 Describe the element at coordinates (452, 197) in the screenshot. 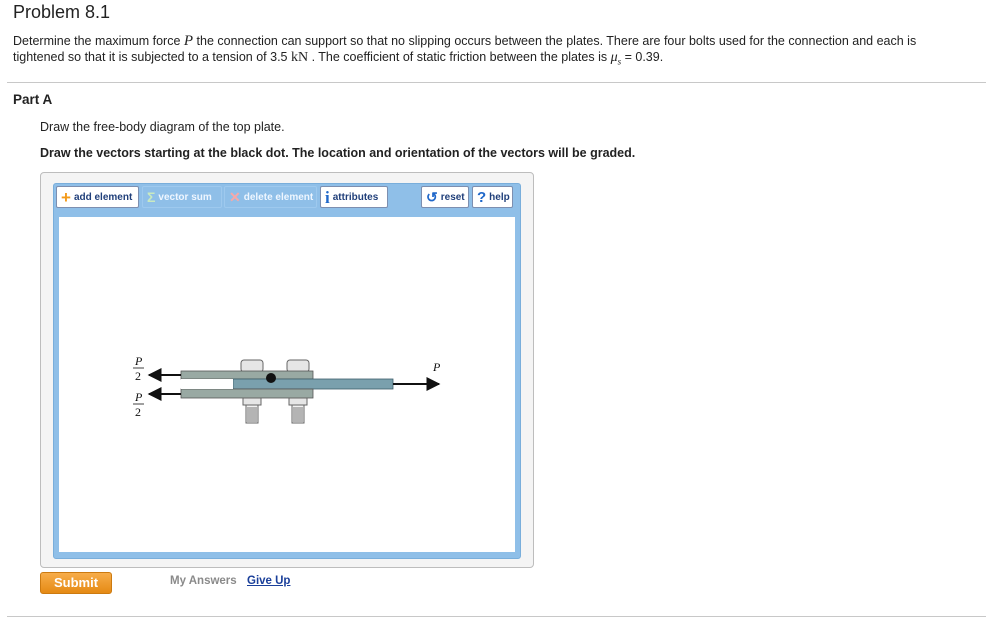

I see `reset-label: reset` at that location.